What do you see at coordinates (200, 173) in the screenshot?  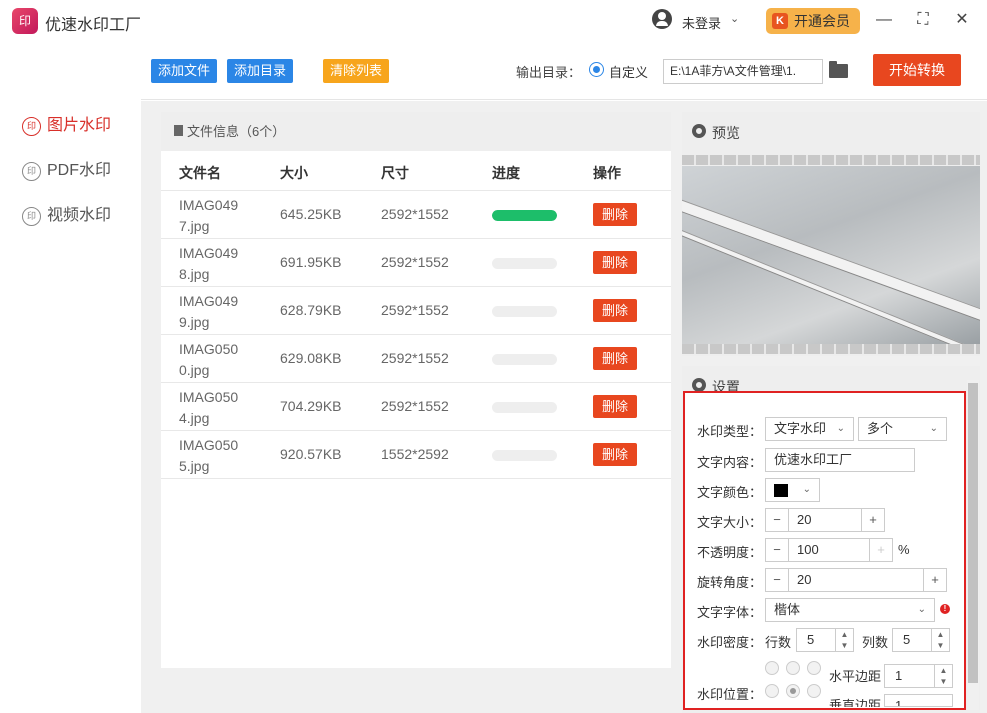 I see `column-header-name: 文件名` at bounding box center [200, 173].